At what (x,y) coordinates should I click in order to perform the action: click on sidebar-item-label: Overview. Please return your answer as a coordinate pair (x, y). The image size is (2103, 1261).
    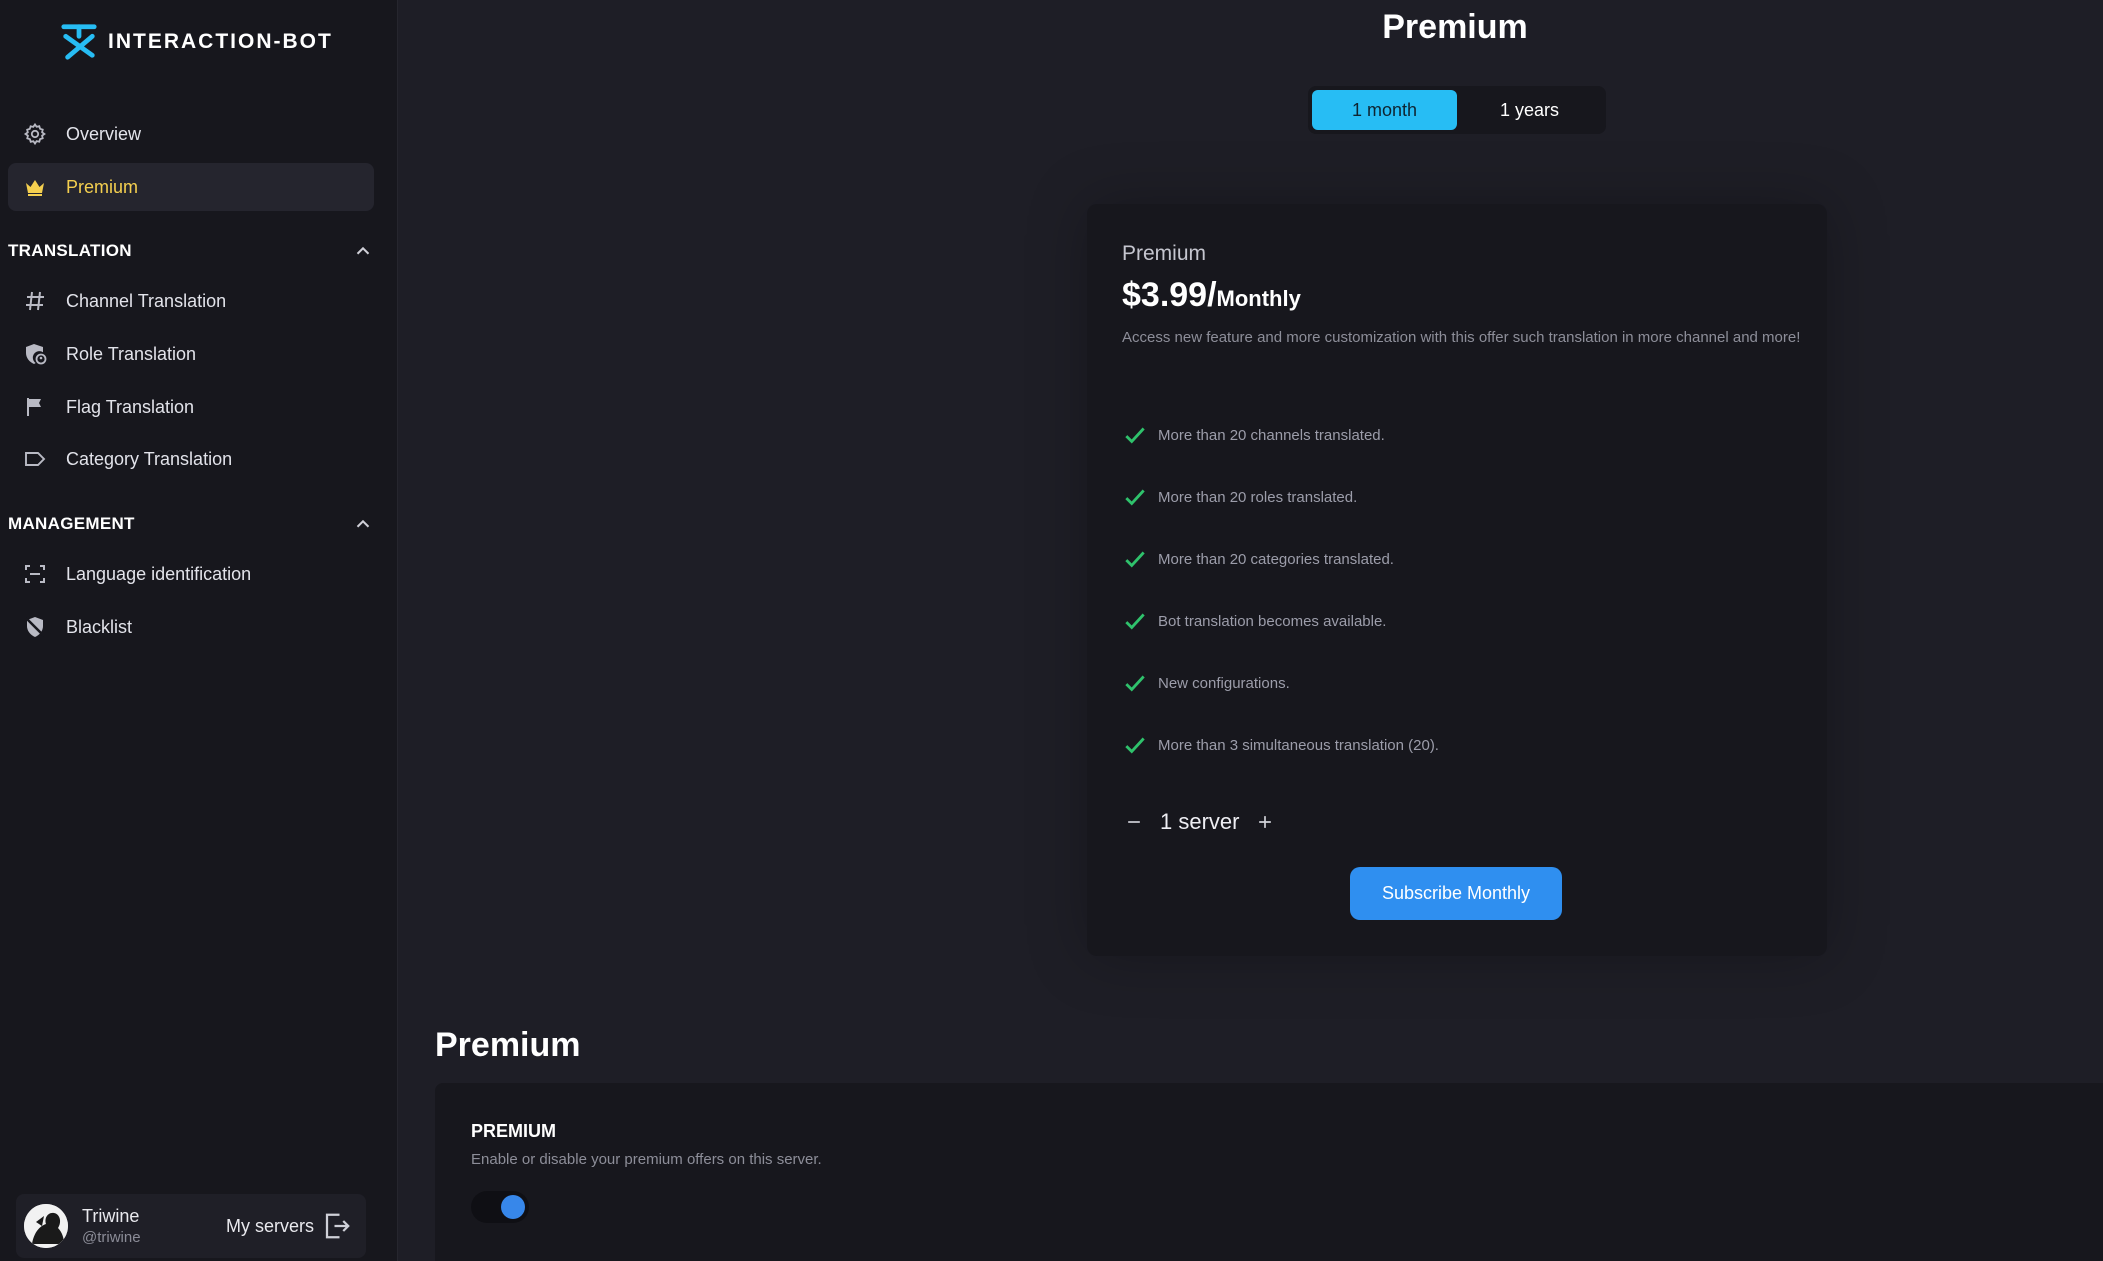
    Looking at the image, I should click on (104, 133).